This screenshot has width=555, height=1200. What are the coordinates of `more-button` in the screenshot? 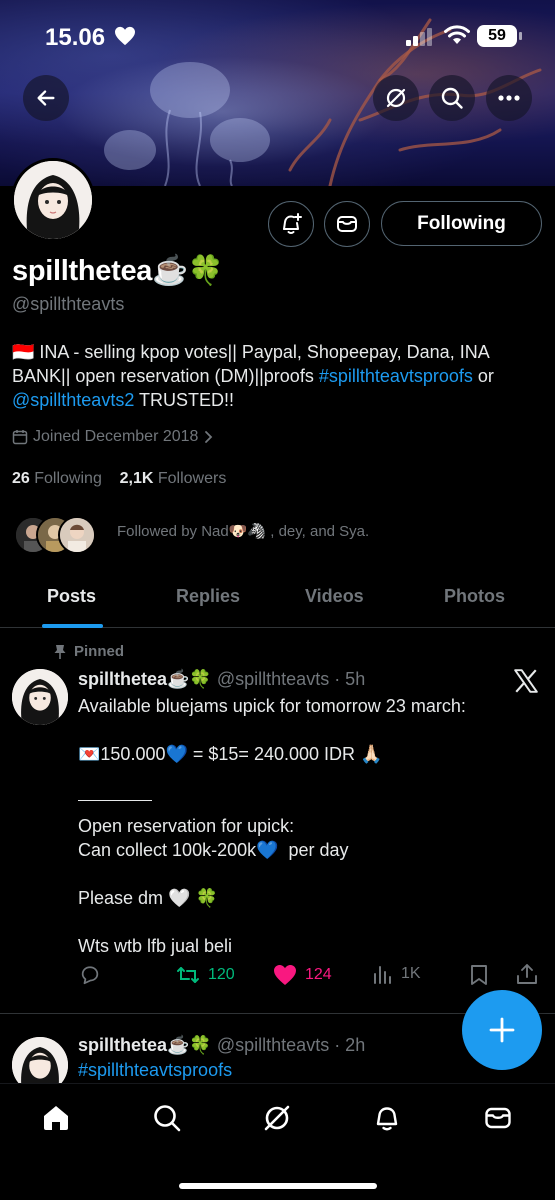 It's located at (509, 98).